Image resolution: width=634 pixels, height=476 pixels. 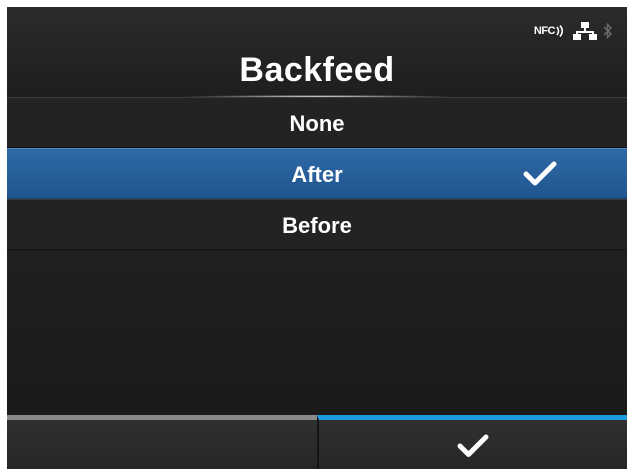 I want to click on softkey-bar, so click(x=317, y=442).